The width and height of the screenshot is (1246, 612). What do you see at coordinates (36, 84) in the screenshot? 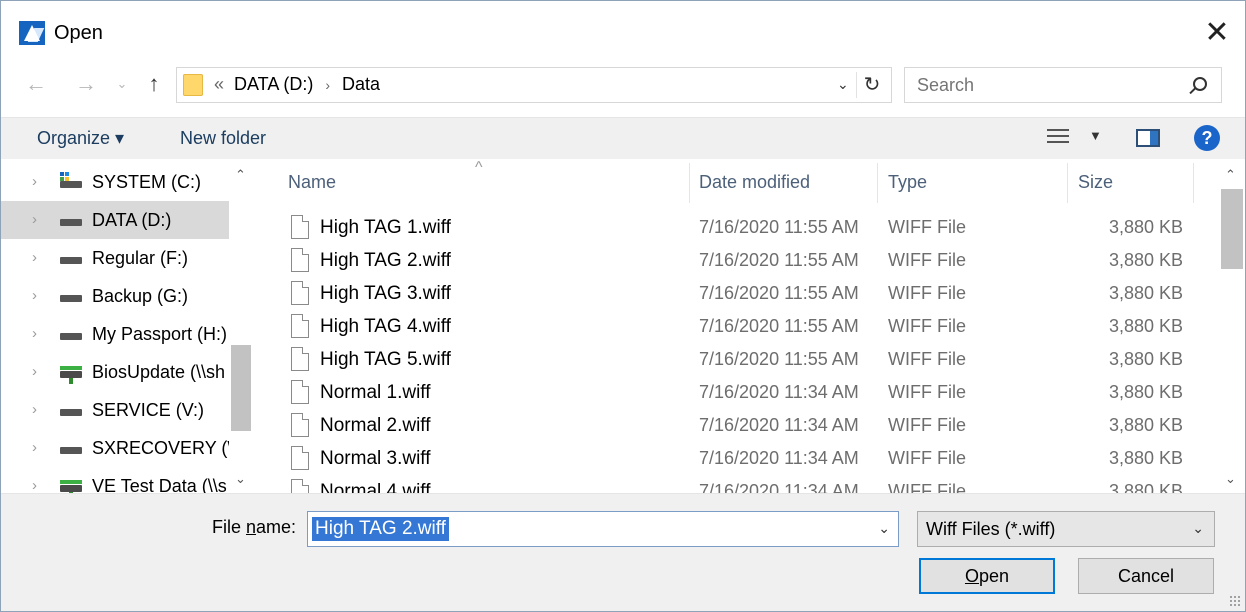
I see `back-button: ←` at bounding box center [36, 84].